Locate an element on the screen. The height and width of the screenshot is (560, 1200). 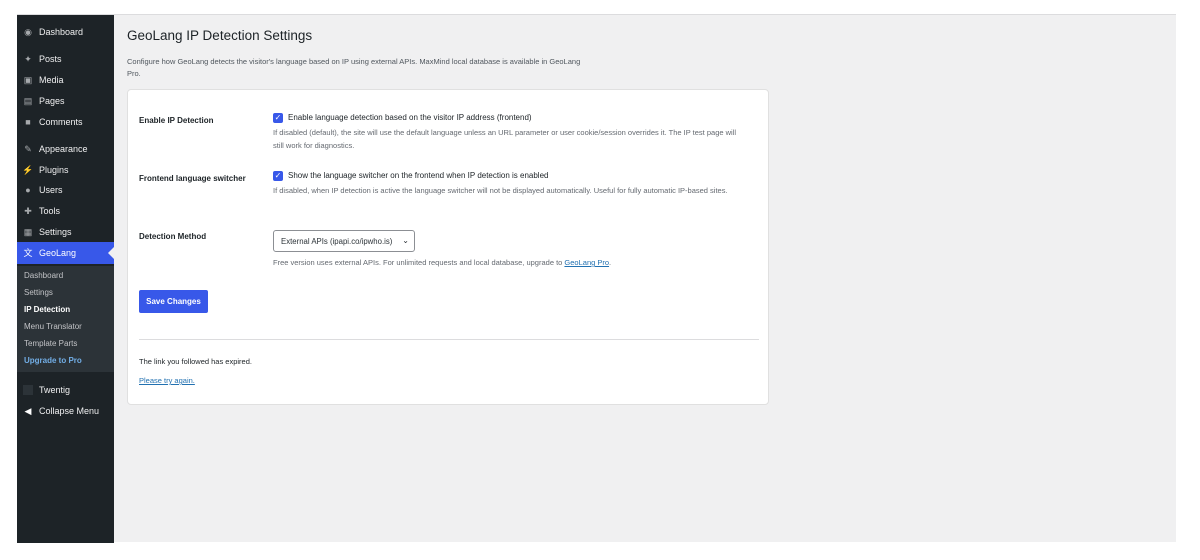
user-icon: ● is located at coordinates (28, 189).